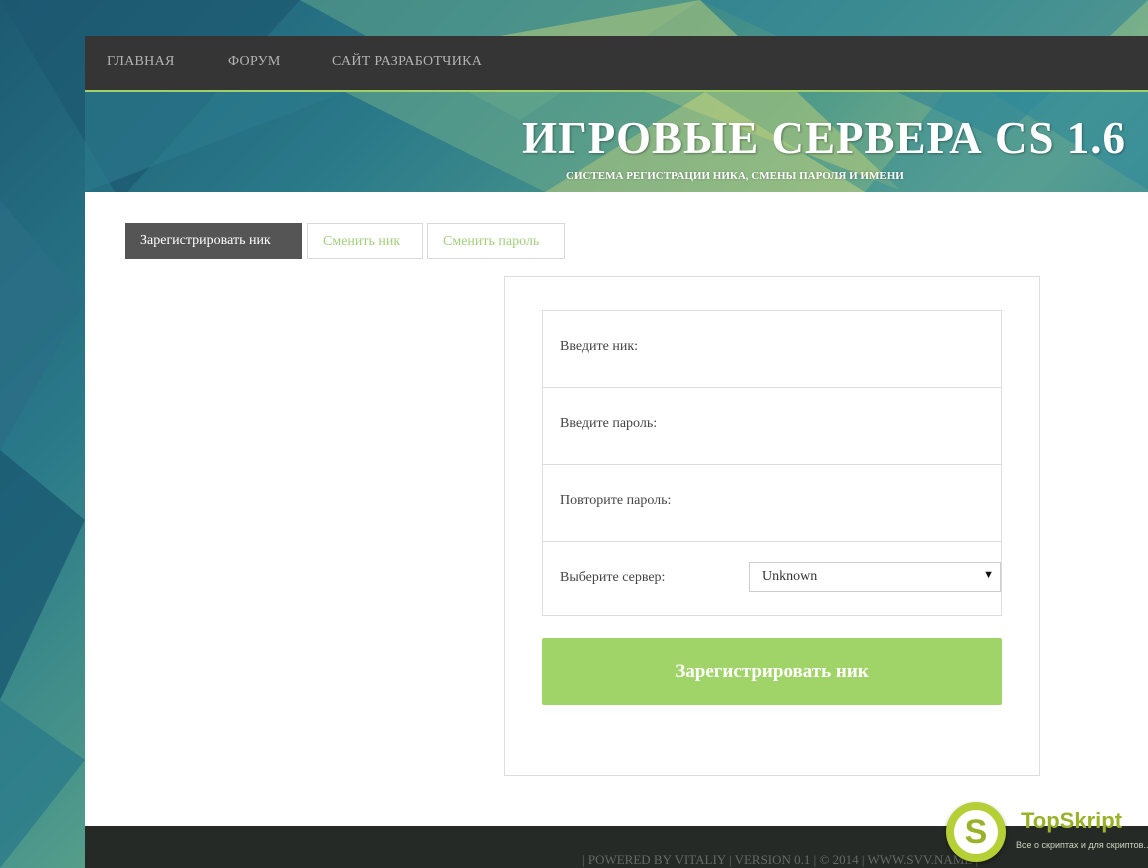  I want to click on badge-name: TopSkript, so click(1072, 820).